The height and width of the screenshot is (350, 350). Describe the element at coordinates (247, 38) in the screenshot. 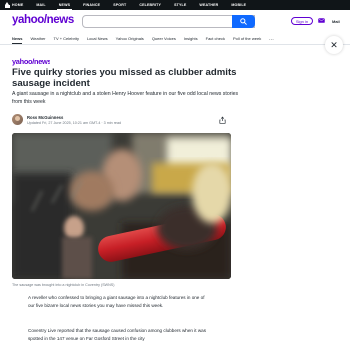

I see `nav-item-poll-of-the-week: Poll of the week` at that location.